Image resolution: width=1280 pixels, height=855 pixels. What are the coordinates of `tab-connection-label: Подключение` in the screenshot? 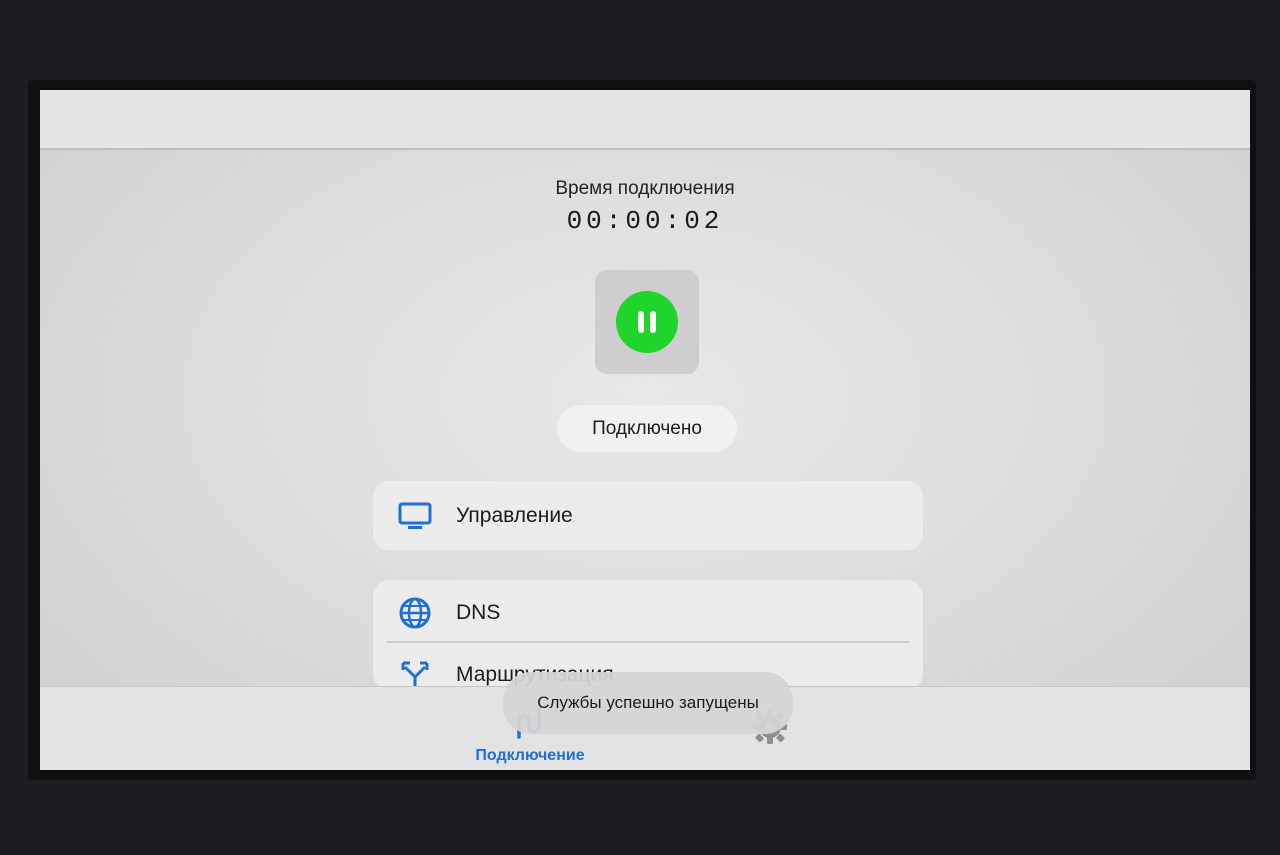 It's located at (530, 755).